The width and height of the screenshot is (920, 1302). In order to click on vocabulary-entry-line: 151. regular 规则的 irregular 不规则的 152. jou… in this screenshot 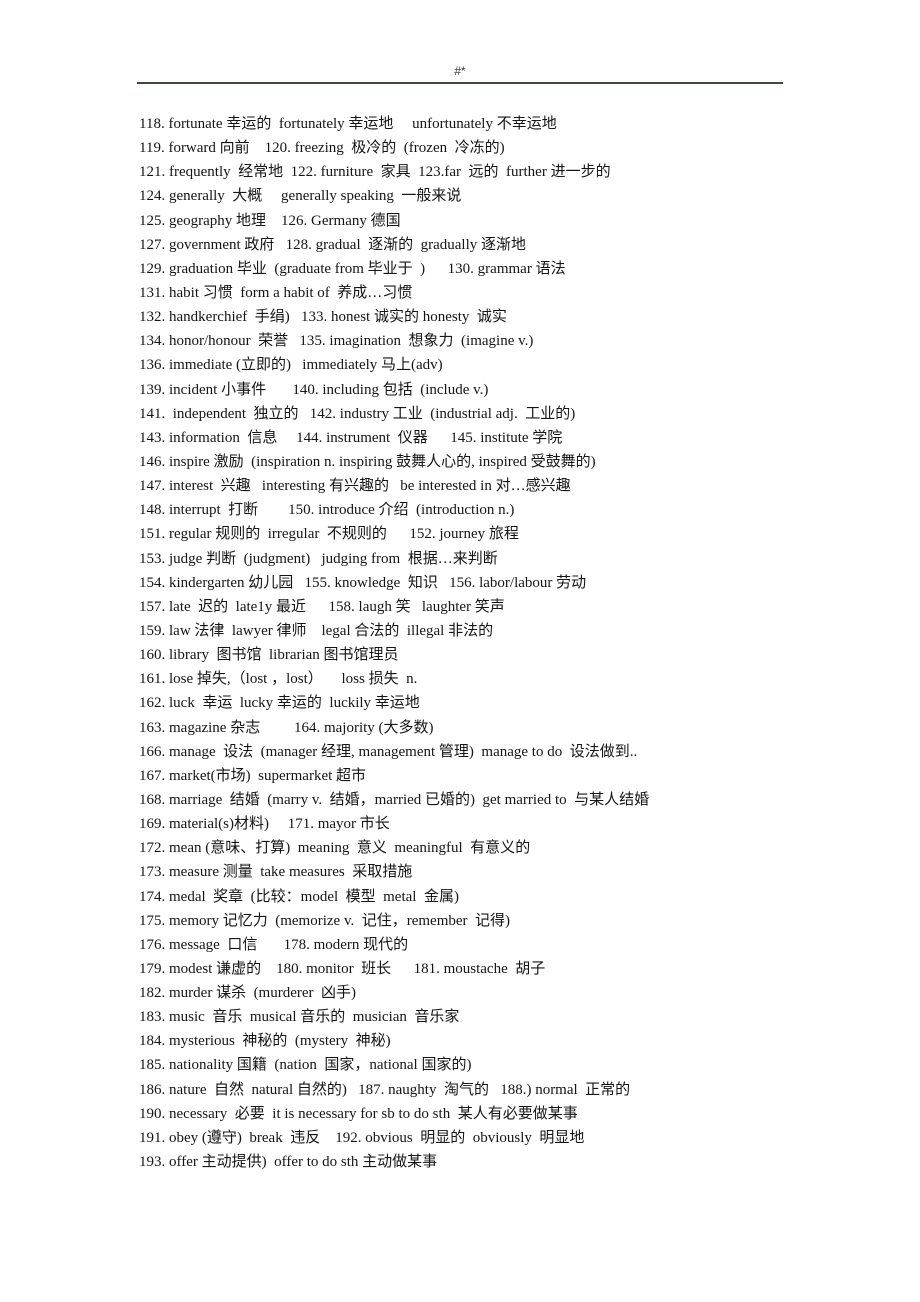, I will do `click(329, 534)`.